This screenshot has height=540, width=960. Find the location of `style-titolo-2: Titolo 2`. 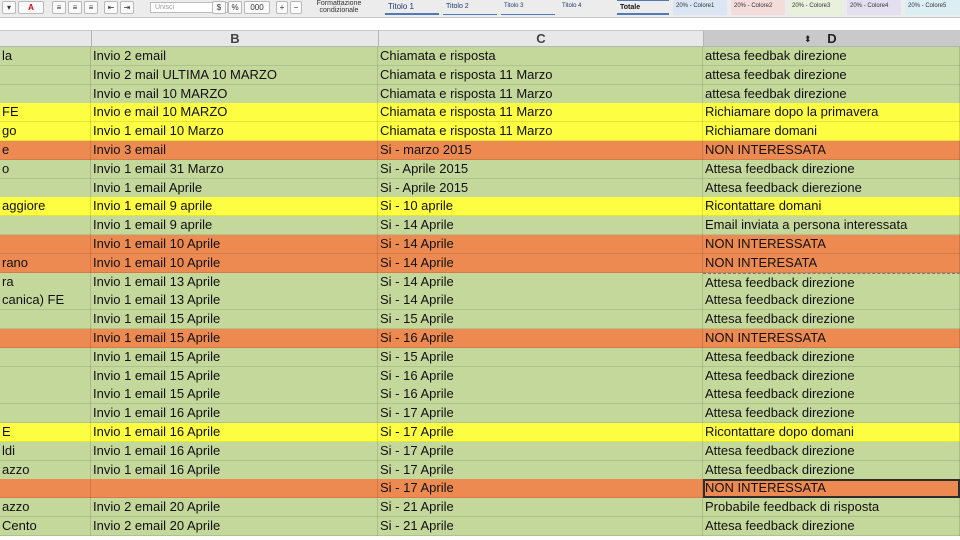

style-titolo-2: Titolo 2 is located at coordinates (470, 7).